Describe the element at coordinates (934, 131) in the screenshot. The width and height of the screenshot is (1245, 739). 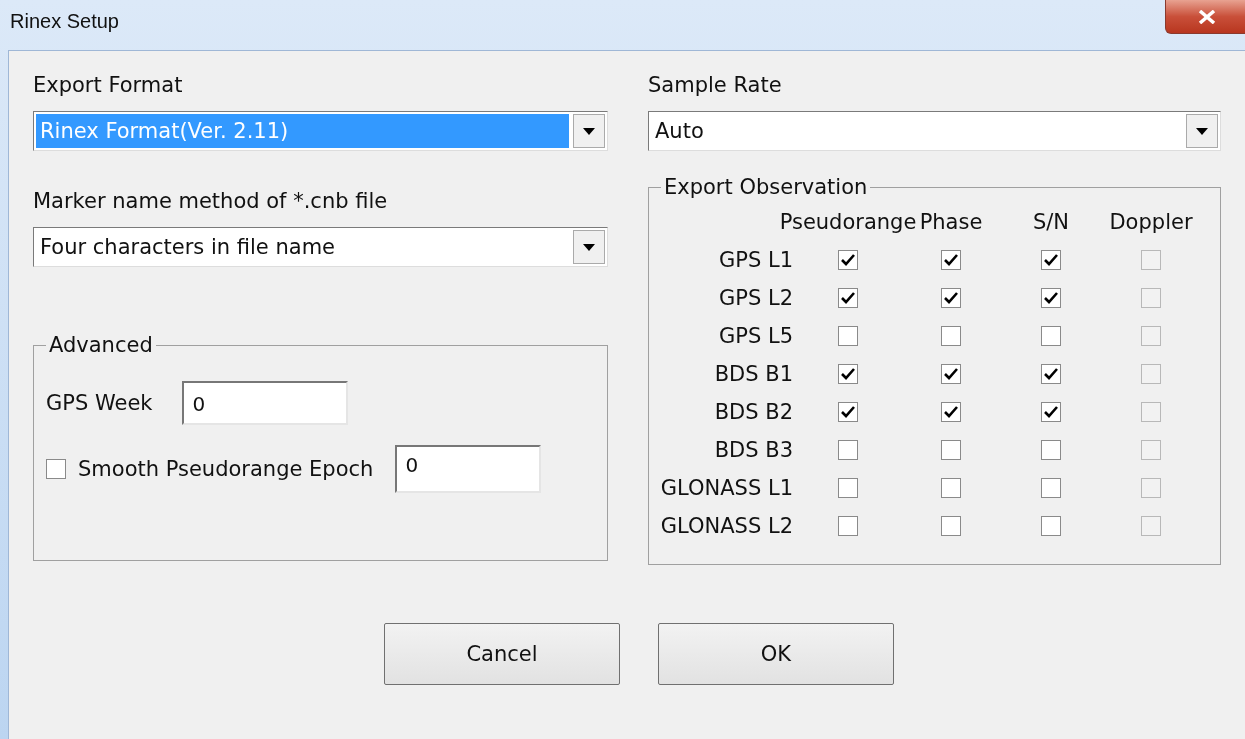
I see `dropdown: Auto` at that location.